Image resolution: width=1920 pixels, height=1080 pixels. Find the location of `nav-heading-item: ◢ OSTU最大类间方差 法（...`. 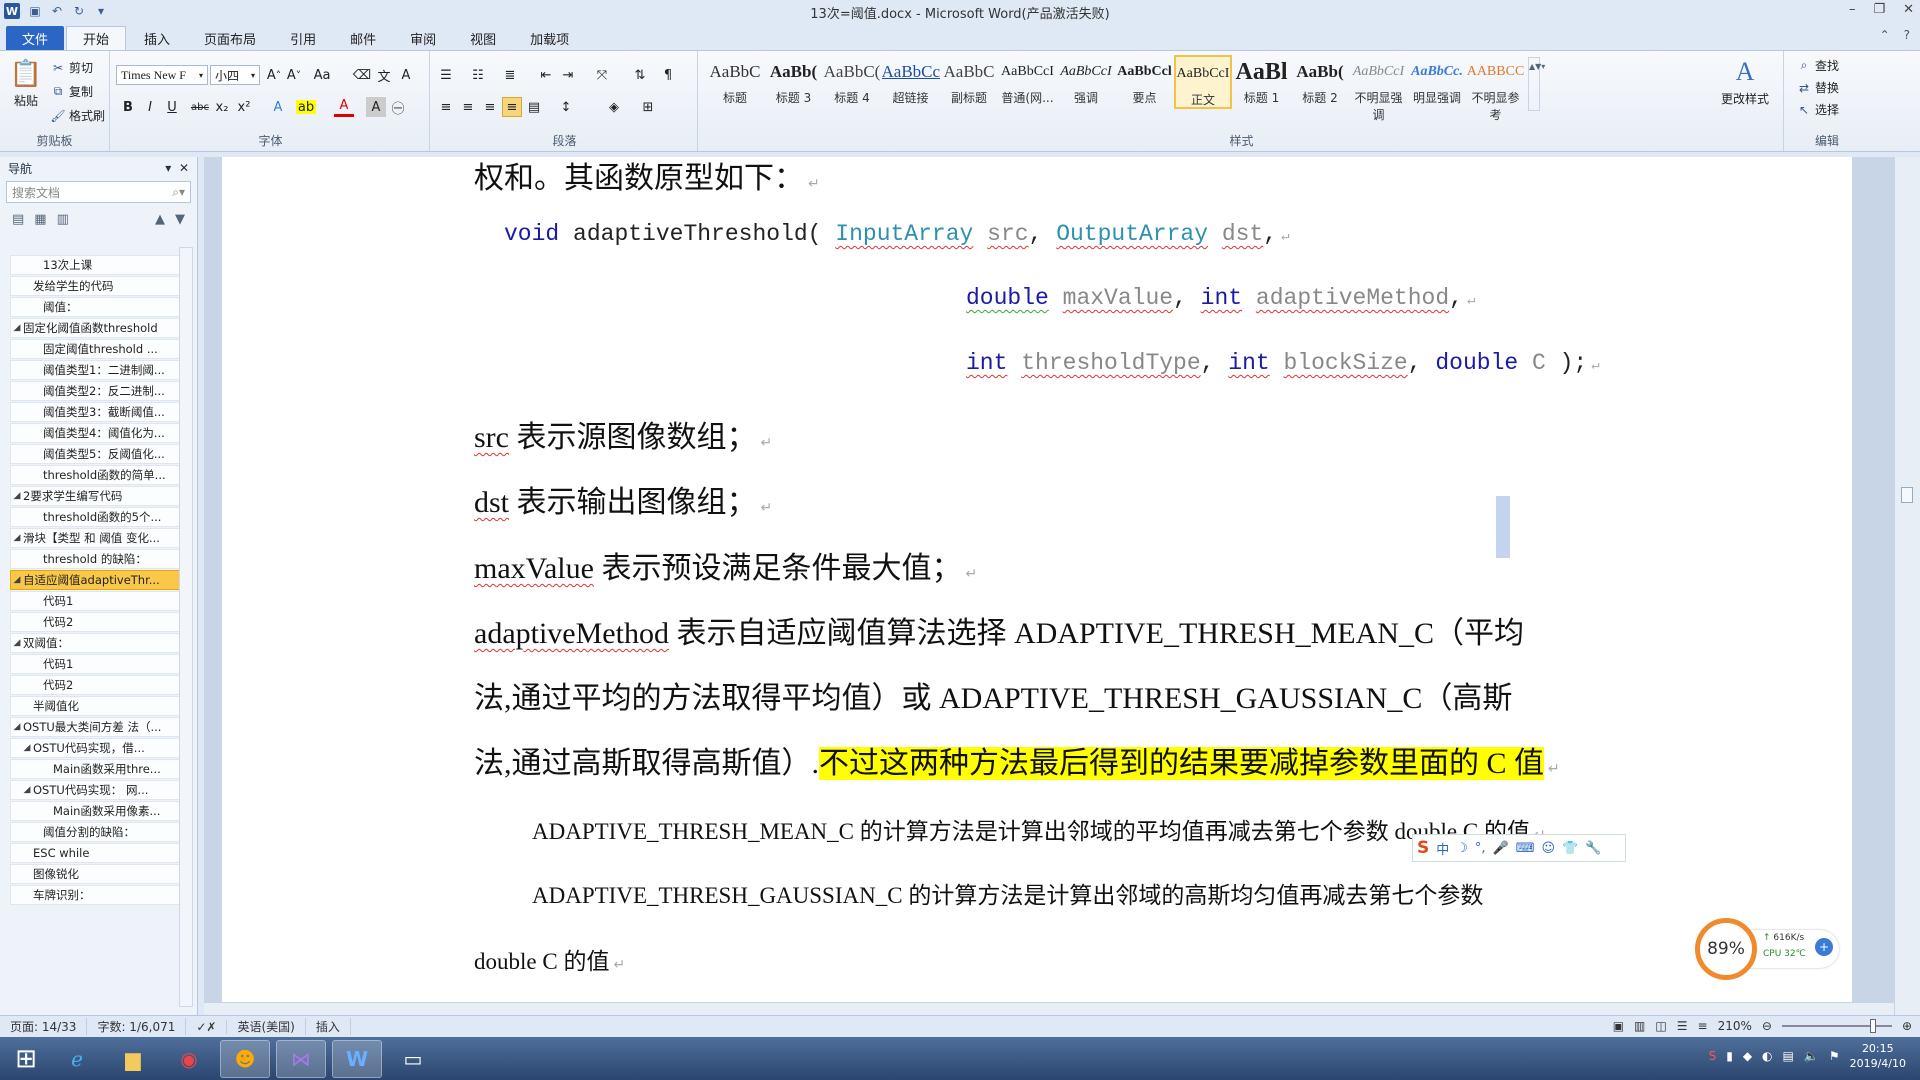

nav-heading-item: ◢ OSTU最大类间方差 法（... is located at coordinates (95, 727).